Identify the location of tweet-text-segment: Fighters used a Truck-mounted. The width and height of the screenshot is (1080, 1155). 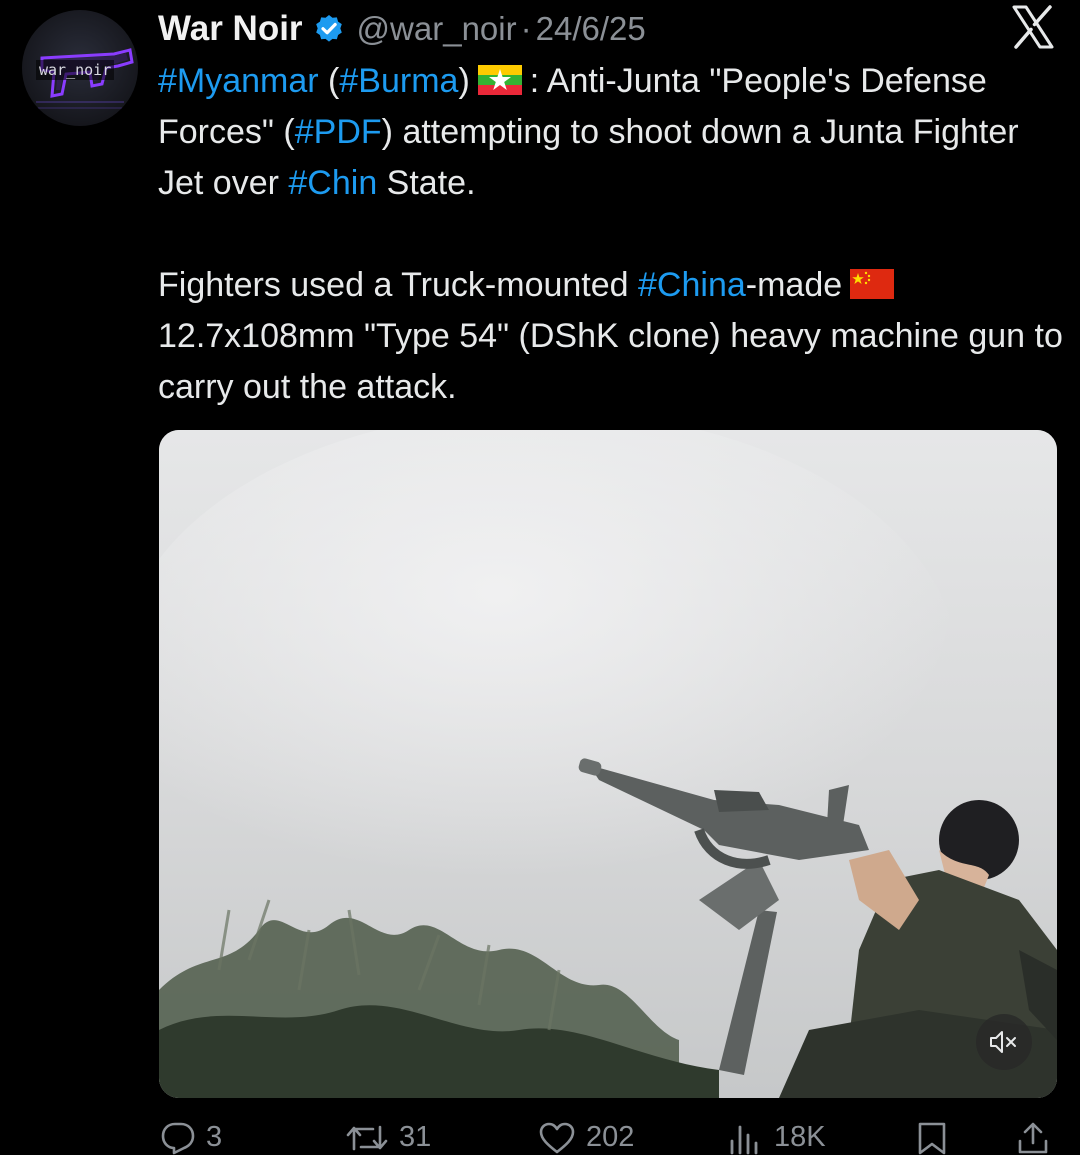
(398, 285).